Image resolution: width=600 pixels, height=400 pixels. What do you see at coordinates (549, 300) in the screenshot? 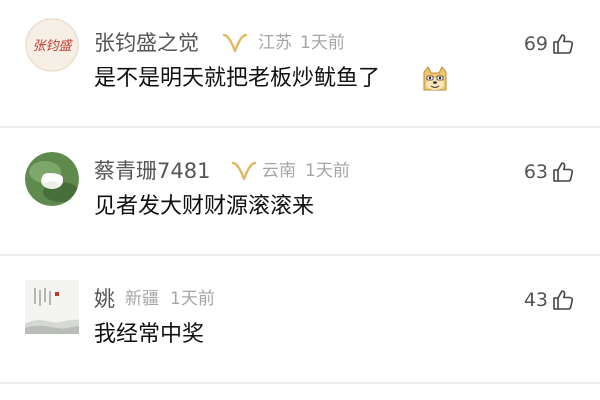
I see `like-button: 43` at bounding box center [549, 300].